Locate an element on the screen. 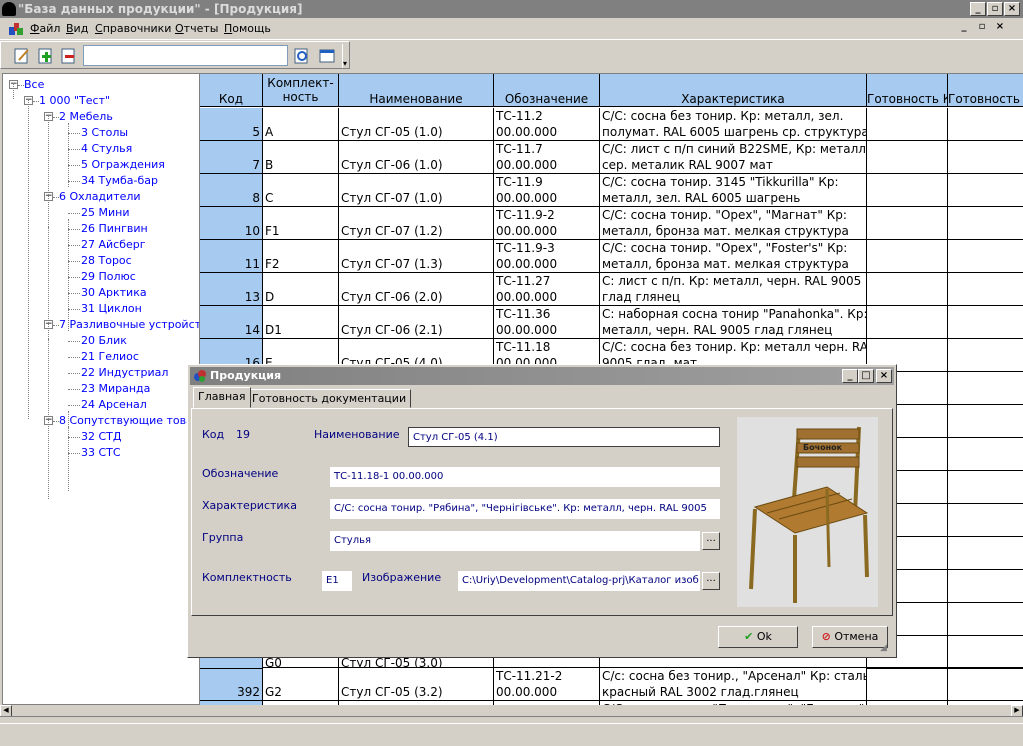 The image size is (1023, 746). row-kit: D1 is located at coordinates (301, 322).